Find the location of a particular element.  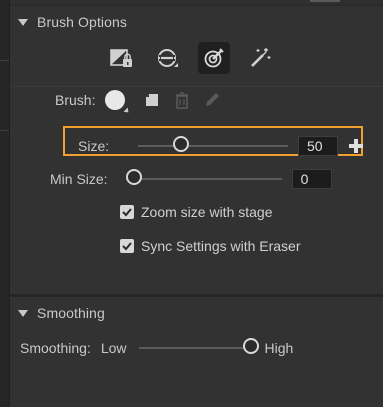

min-size-slider-thumb is located at coordinates (133, 177).